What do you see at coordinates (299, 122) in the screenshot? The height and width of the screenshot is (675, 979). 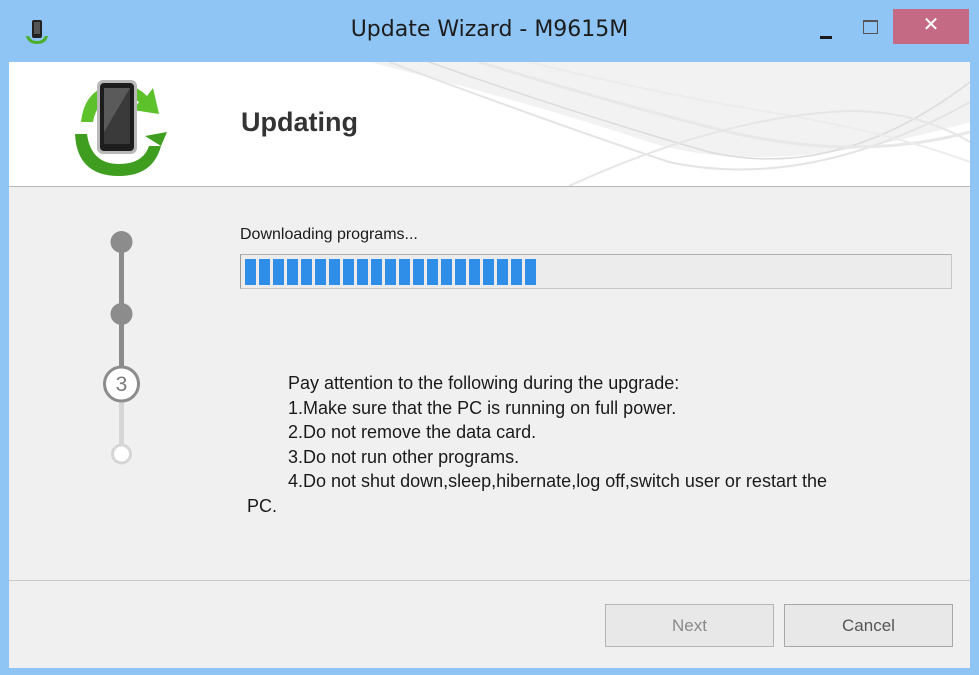 I see `page-title: Updating` at bounding box center [299, 122].